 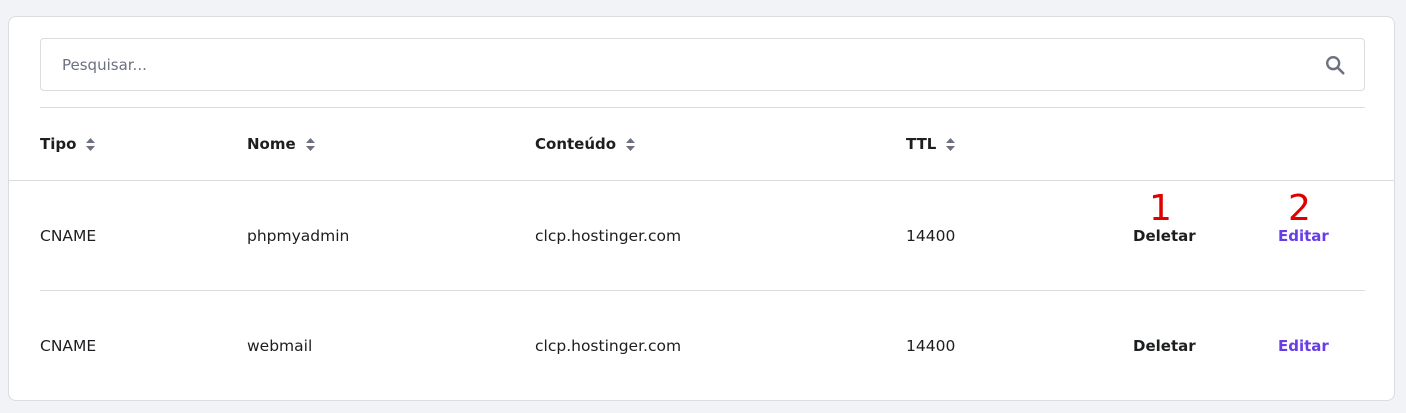 I want to click on search-icon, so click(x=1335, y=65).